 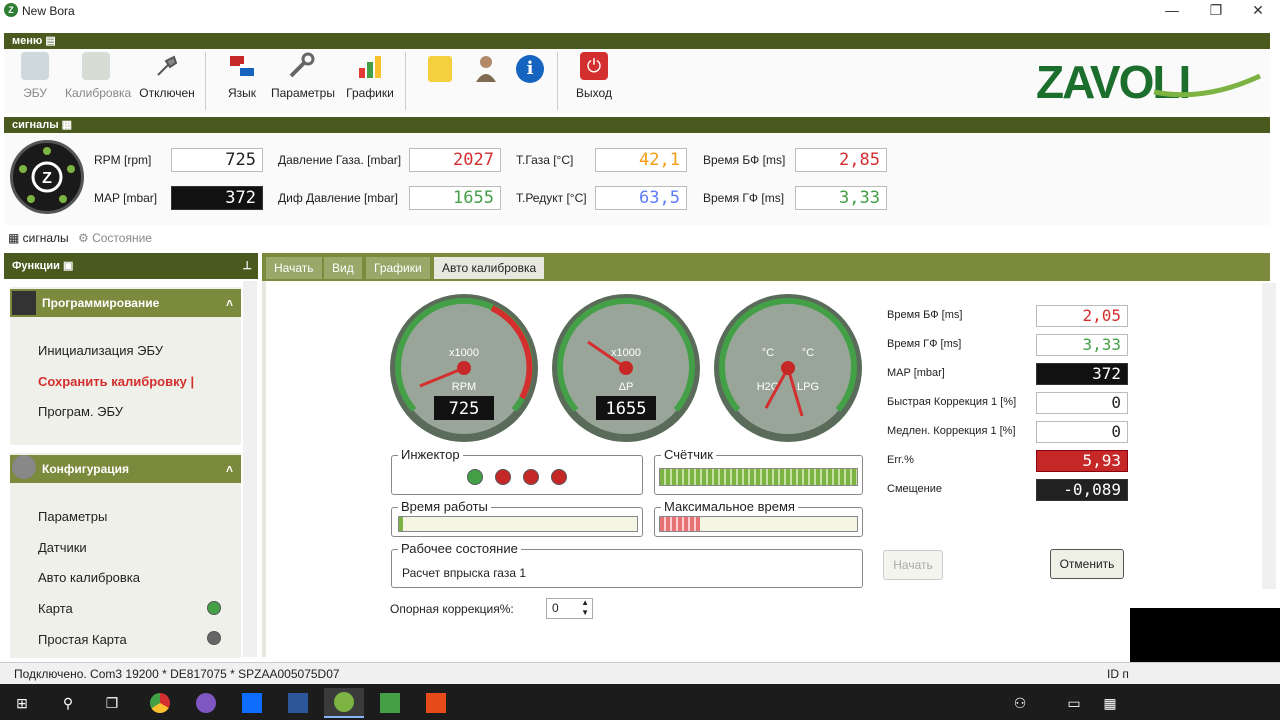 What do you see at coordinates (569, 608) in the screenshot?
I see `ref-correction-spinner: 0 ▲ ▼` at bounding box center [569, 608].